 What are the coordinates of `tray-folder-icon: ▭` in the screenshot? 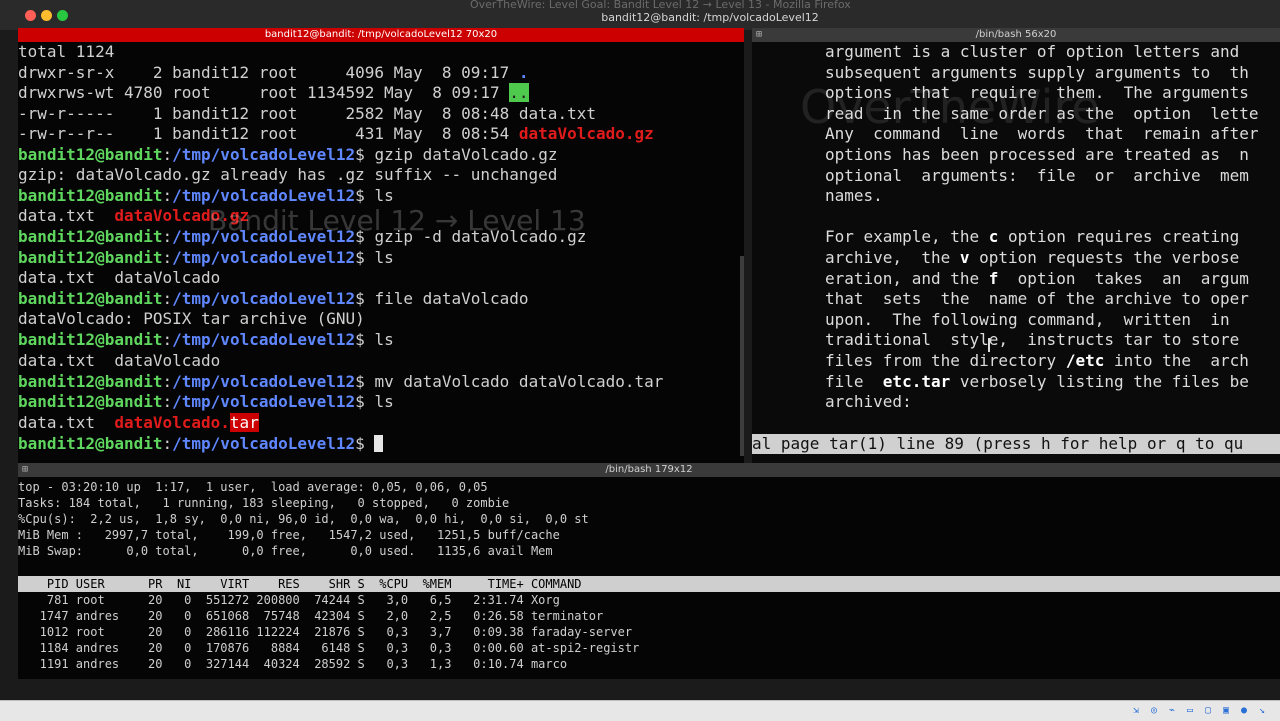 It's located at (1190, 711).